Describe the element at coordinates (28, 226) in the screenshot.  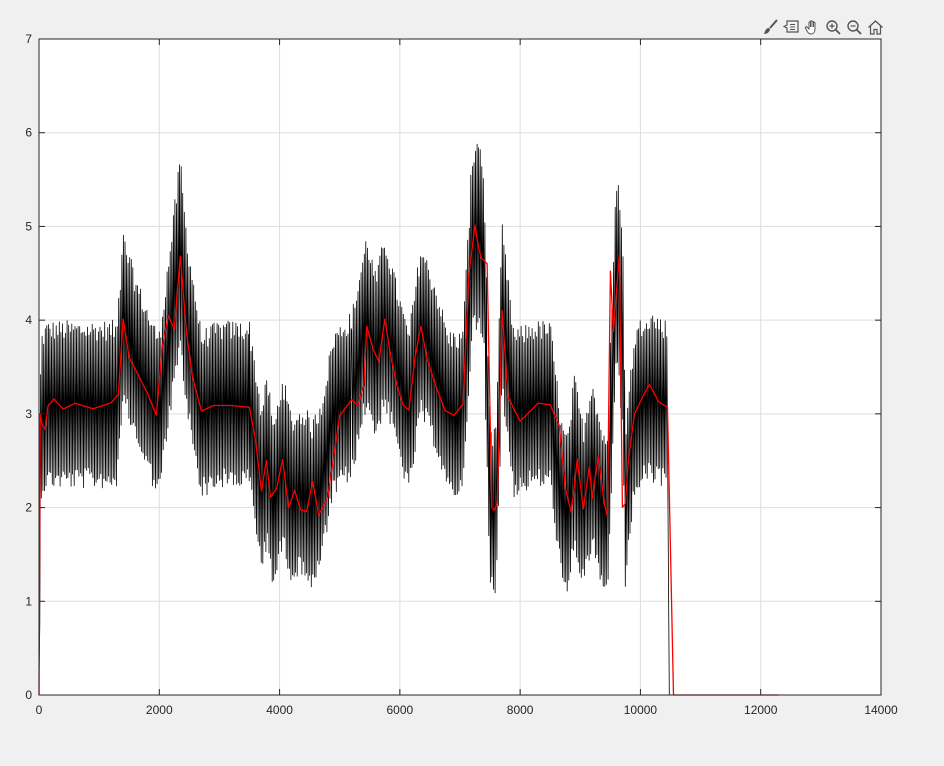
I see `y-tick-label: 5` at that location.